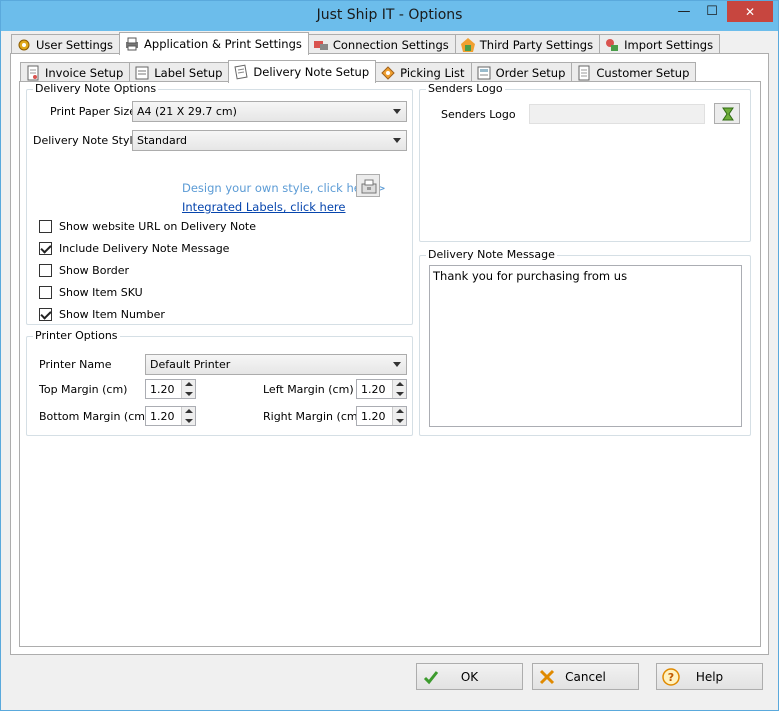 This screenshot has width=779, height=711. What do you see at coordinates (75, 364) in the screenshot?
I see `printer-name-label: Printer Name` at bounding box center [75, 364].